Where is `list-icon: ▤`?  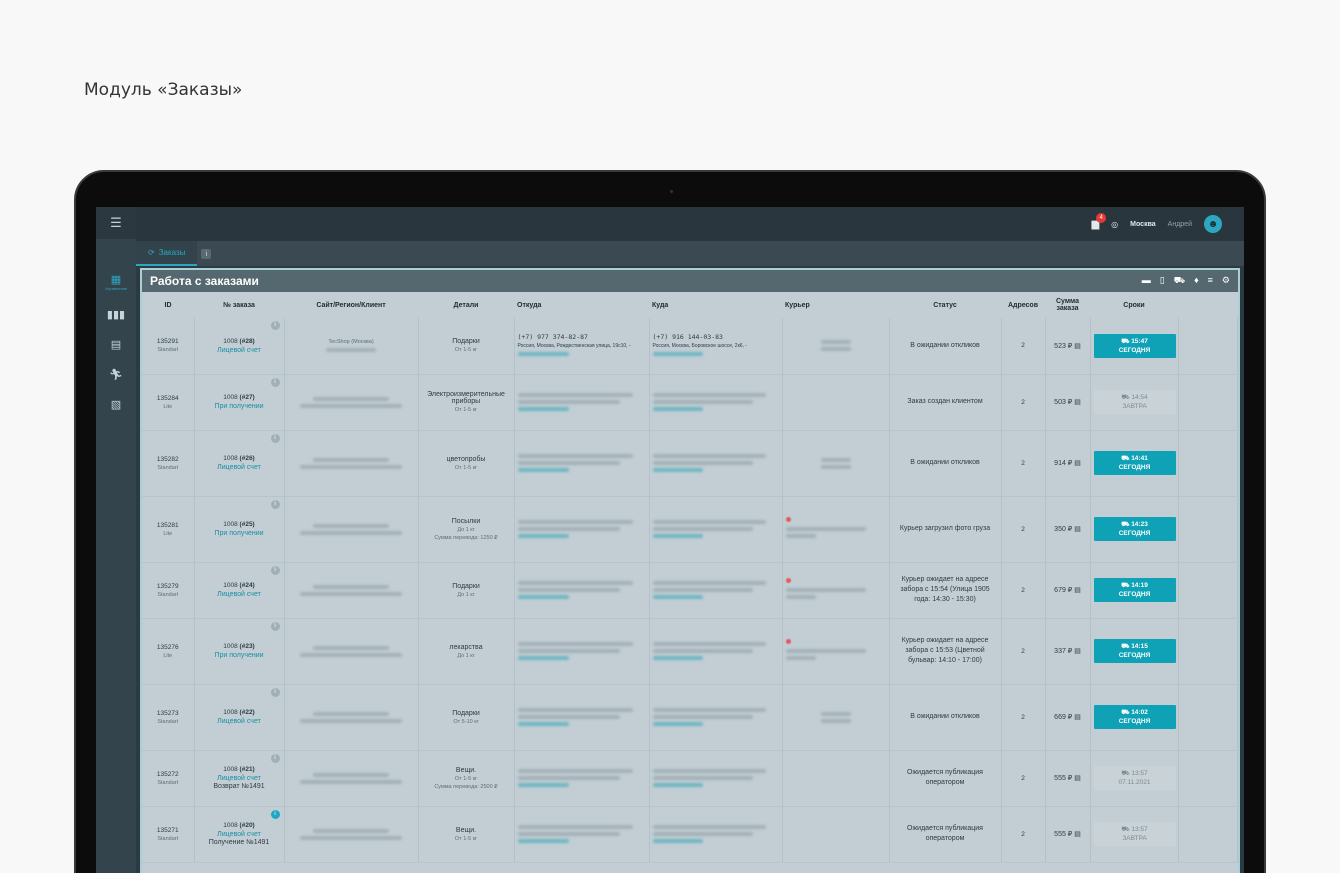 list-icon: ▤ is located at coordinates (116, 344).